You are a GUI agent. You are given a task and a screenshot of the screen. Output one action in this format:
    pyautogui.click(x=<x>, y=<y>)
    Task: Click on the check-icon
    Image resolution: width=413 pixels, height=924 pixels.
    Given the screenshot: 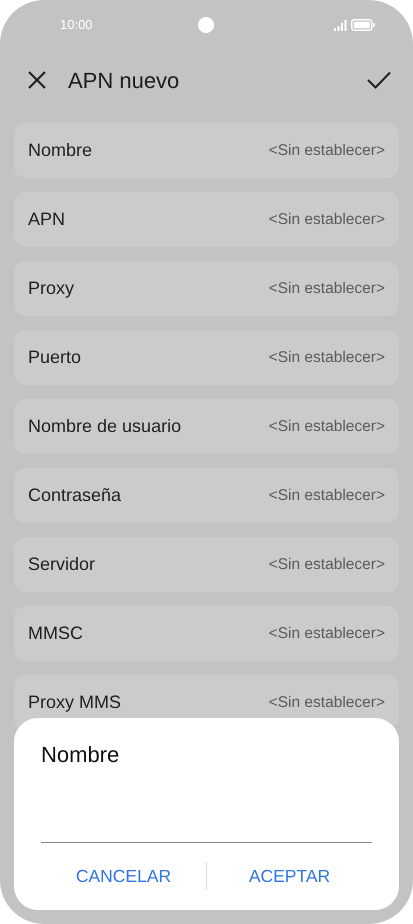 What is the action you would take?
    pyautogui.click(x=379, y=80)
    